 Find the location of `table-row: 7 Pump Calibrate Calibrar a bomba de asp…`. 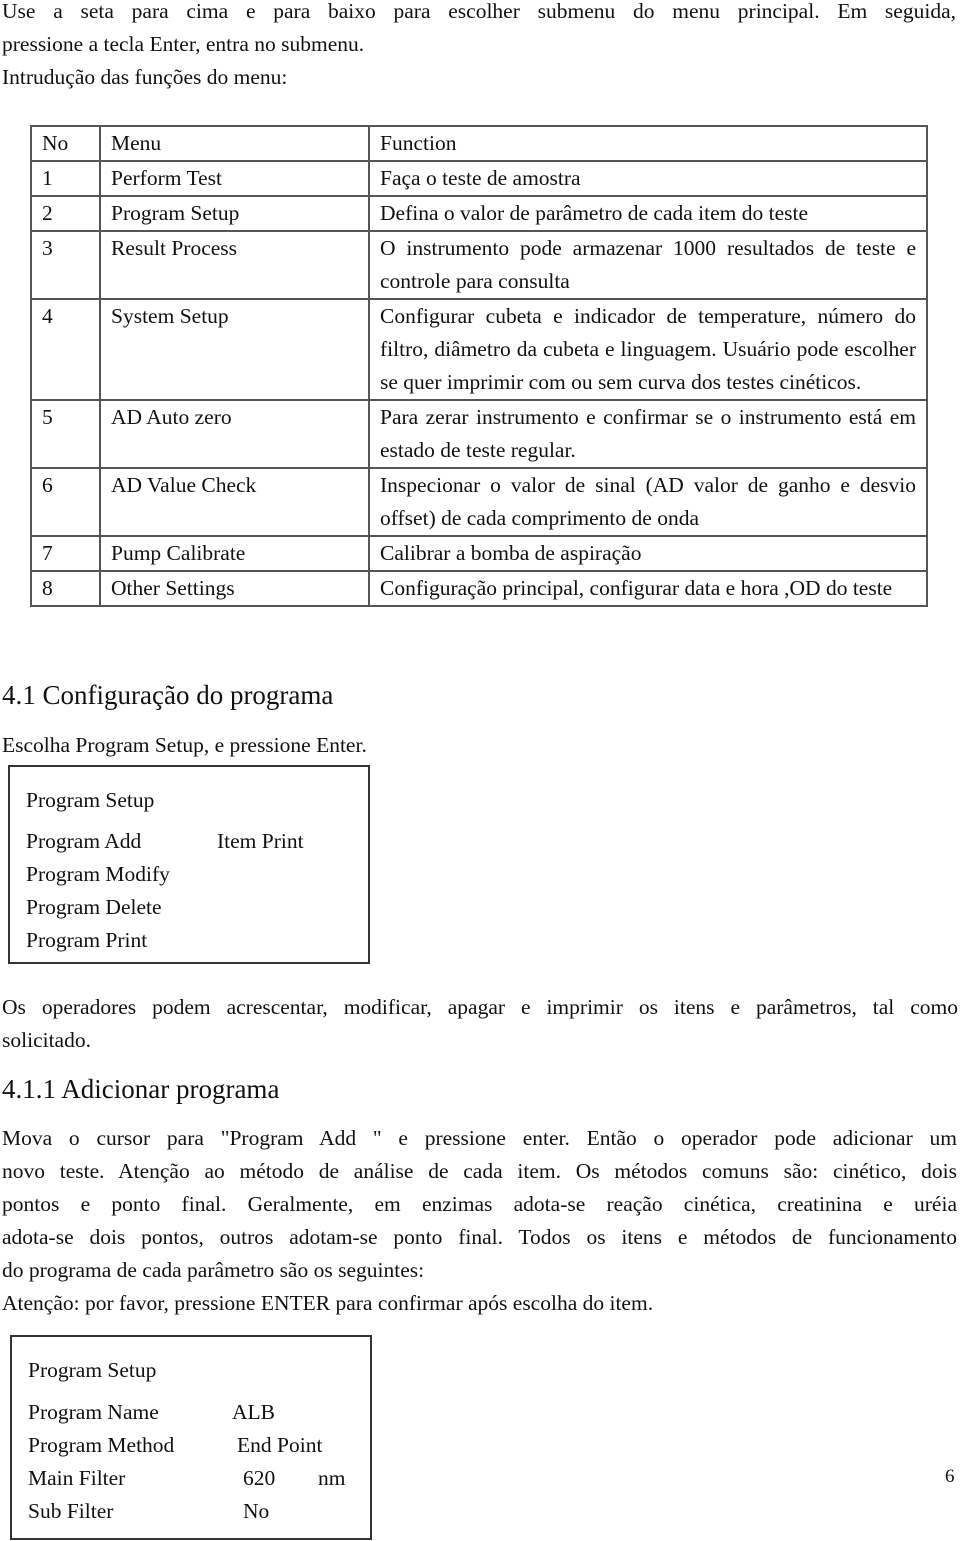

table-row: 7 Pump Calibrate Calibrar a bomba de asp… is located at coordinates (479, 553).